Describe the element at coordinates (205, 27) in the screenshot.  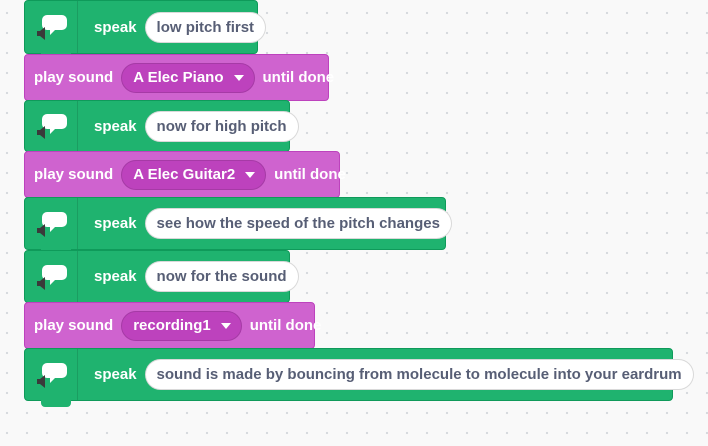
I see `speak-text-input: low pitch first` at that location.